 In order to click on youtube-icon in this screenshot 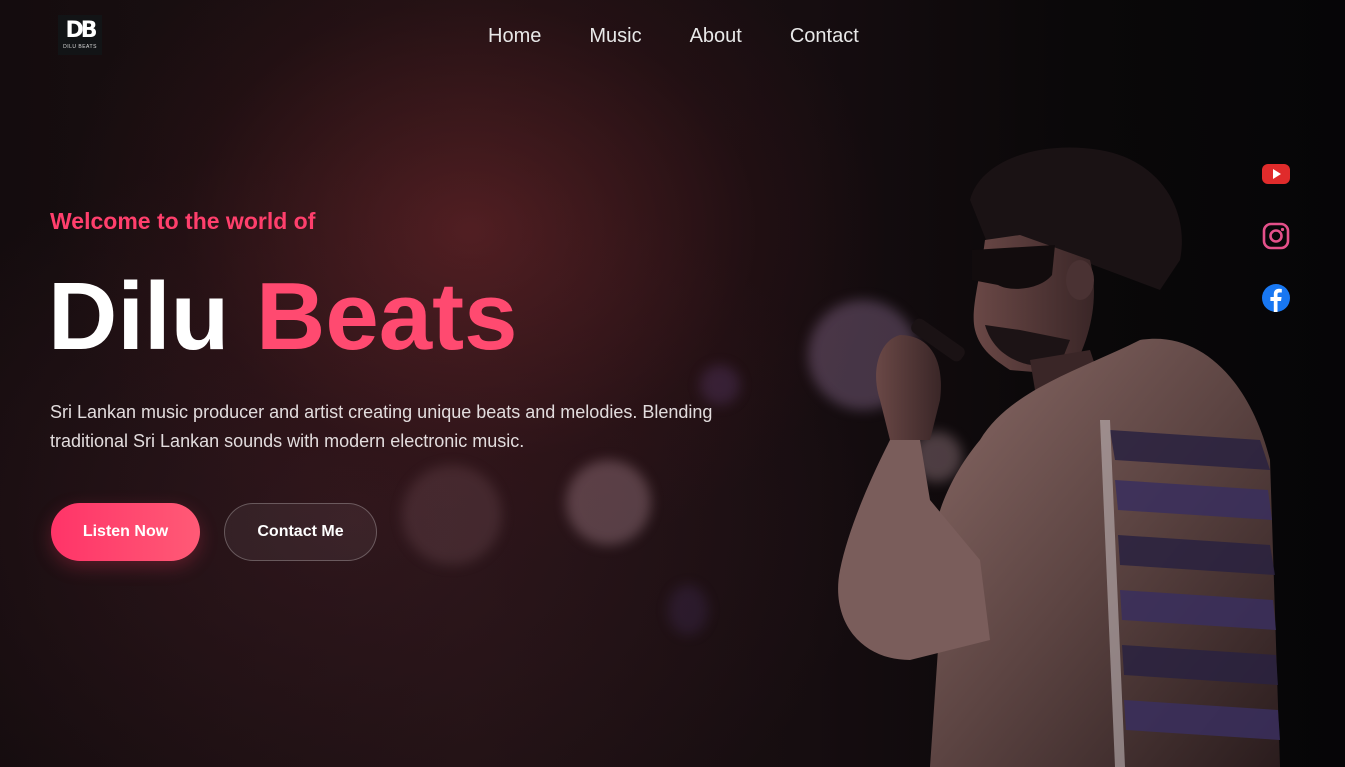, I will do `click(1276, 174)`.